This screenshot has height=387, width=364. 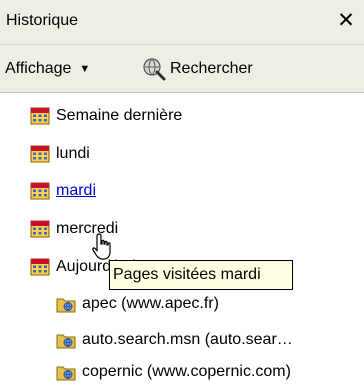 What do you see at coordinates (119, 115) in the screenshot?
I see `history-group-label: Semaine dernière` at bounding box center [119, 115].